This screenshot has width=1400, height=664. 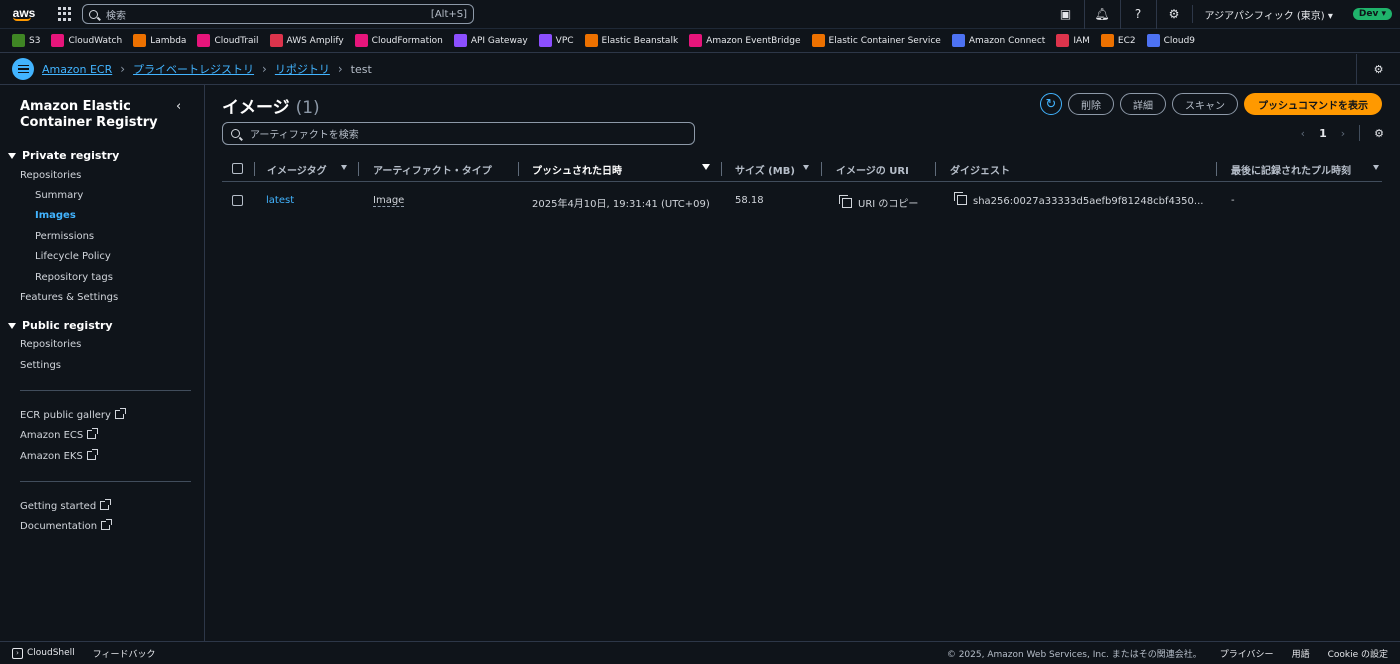 I want to click on scan-button: スキャン, so click(x=1205, y=104).